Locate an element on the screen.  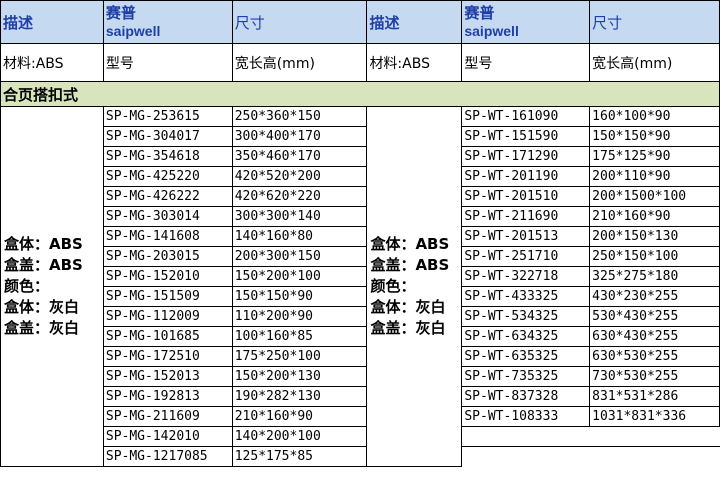
left-size-cell: 200*300*150 is located at coordinates (299, 256).